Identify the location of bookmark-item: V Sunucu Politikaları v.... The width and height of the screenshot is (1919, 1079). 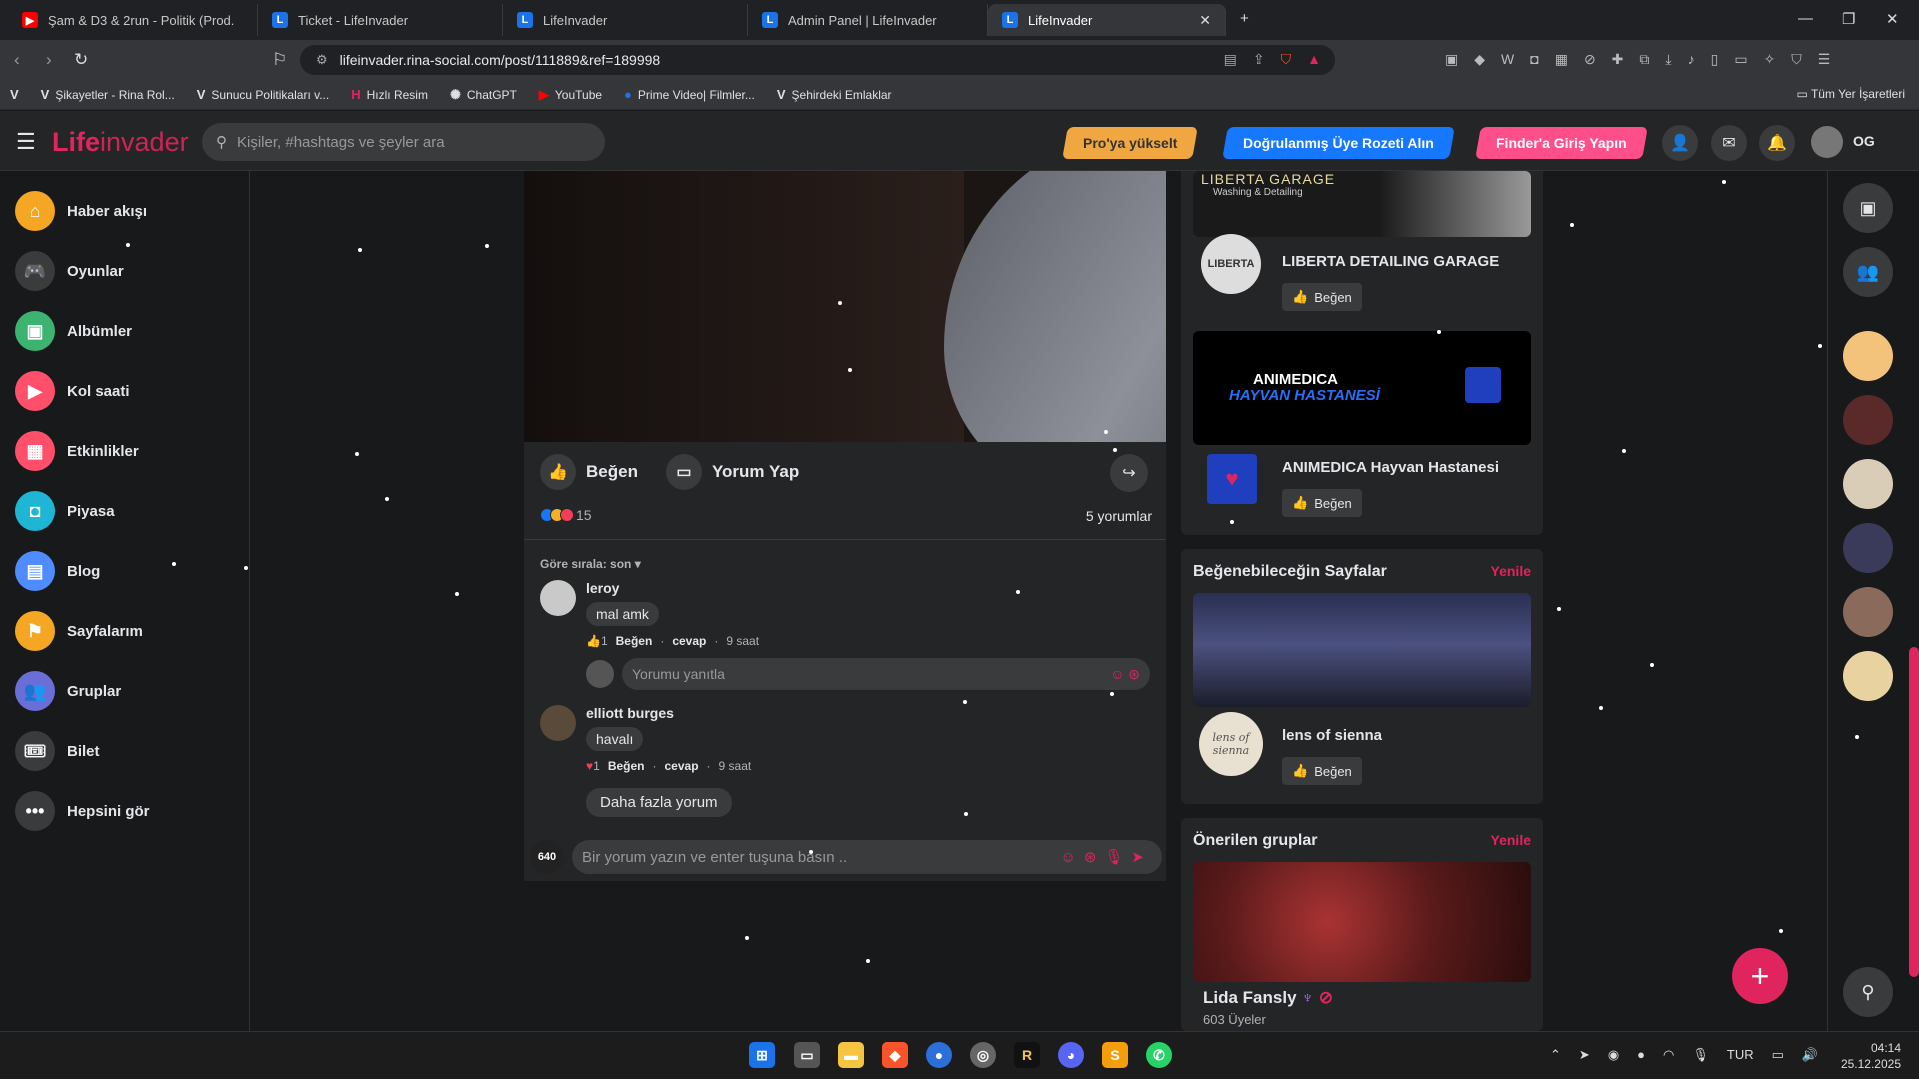
(263, 94).